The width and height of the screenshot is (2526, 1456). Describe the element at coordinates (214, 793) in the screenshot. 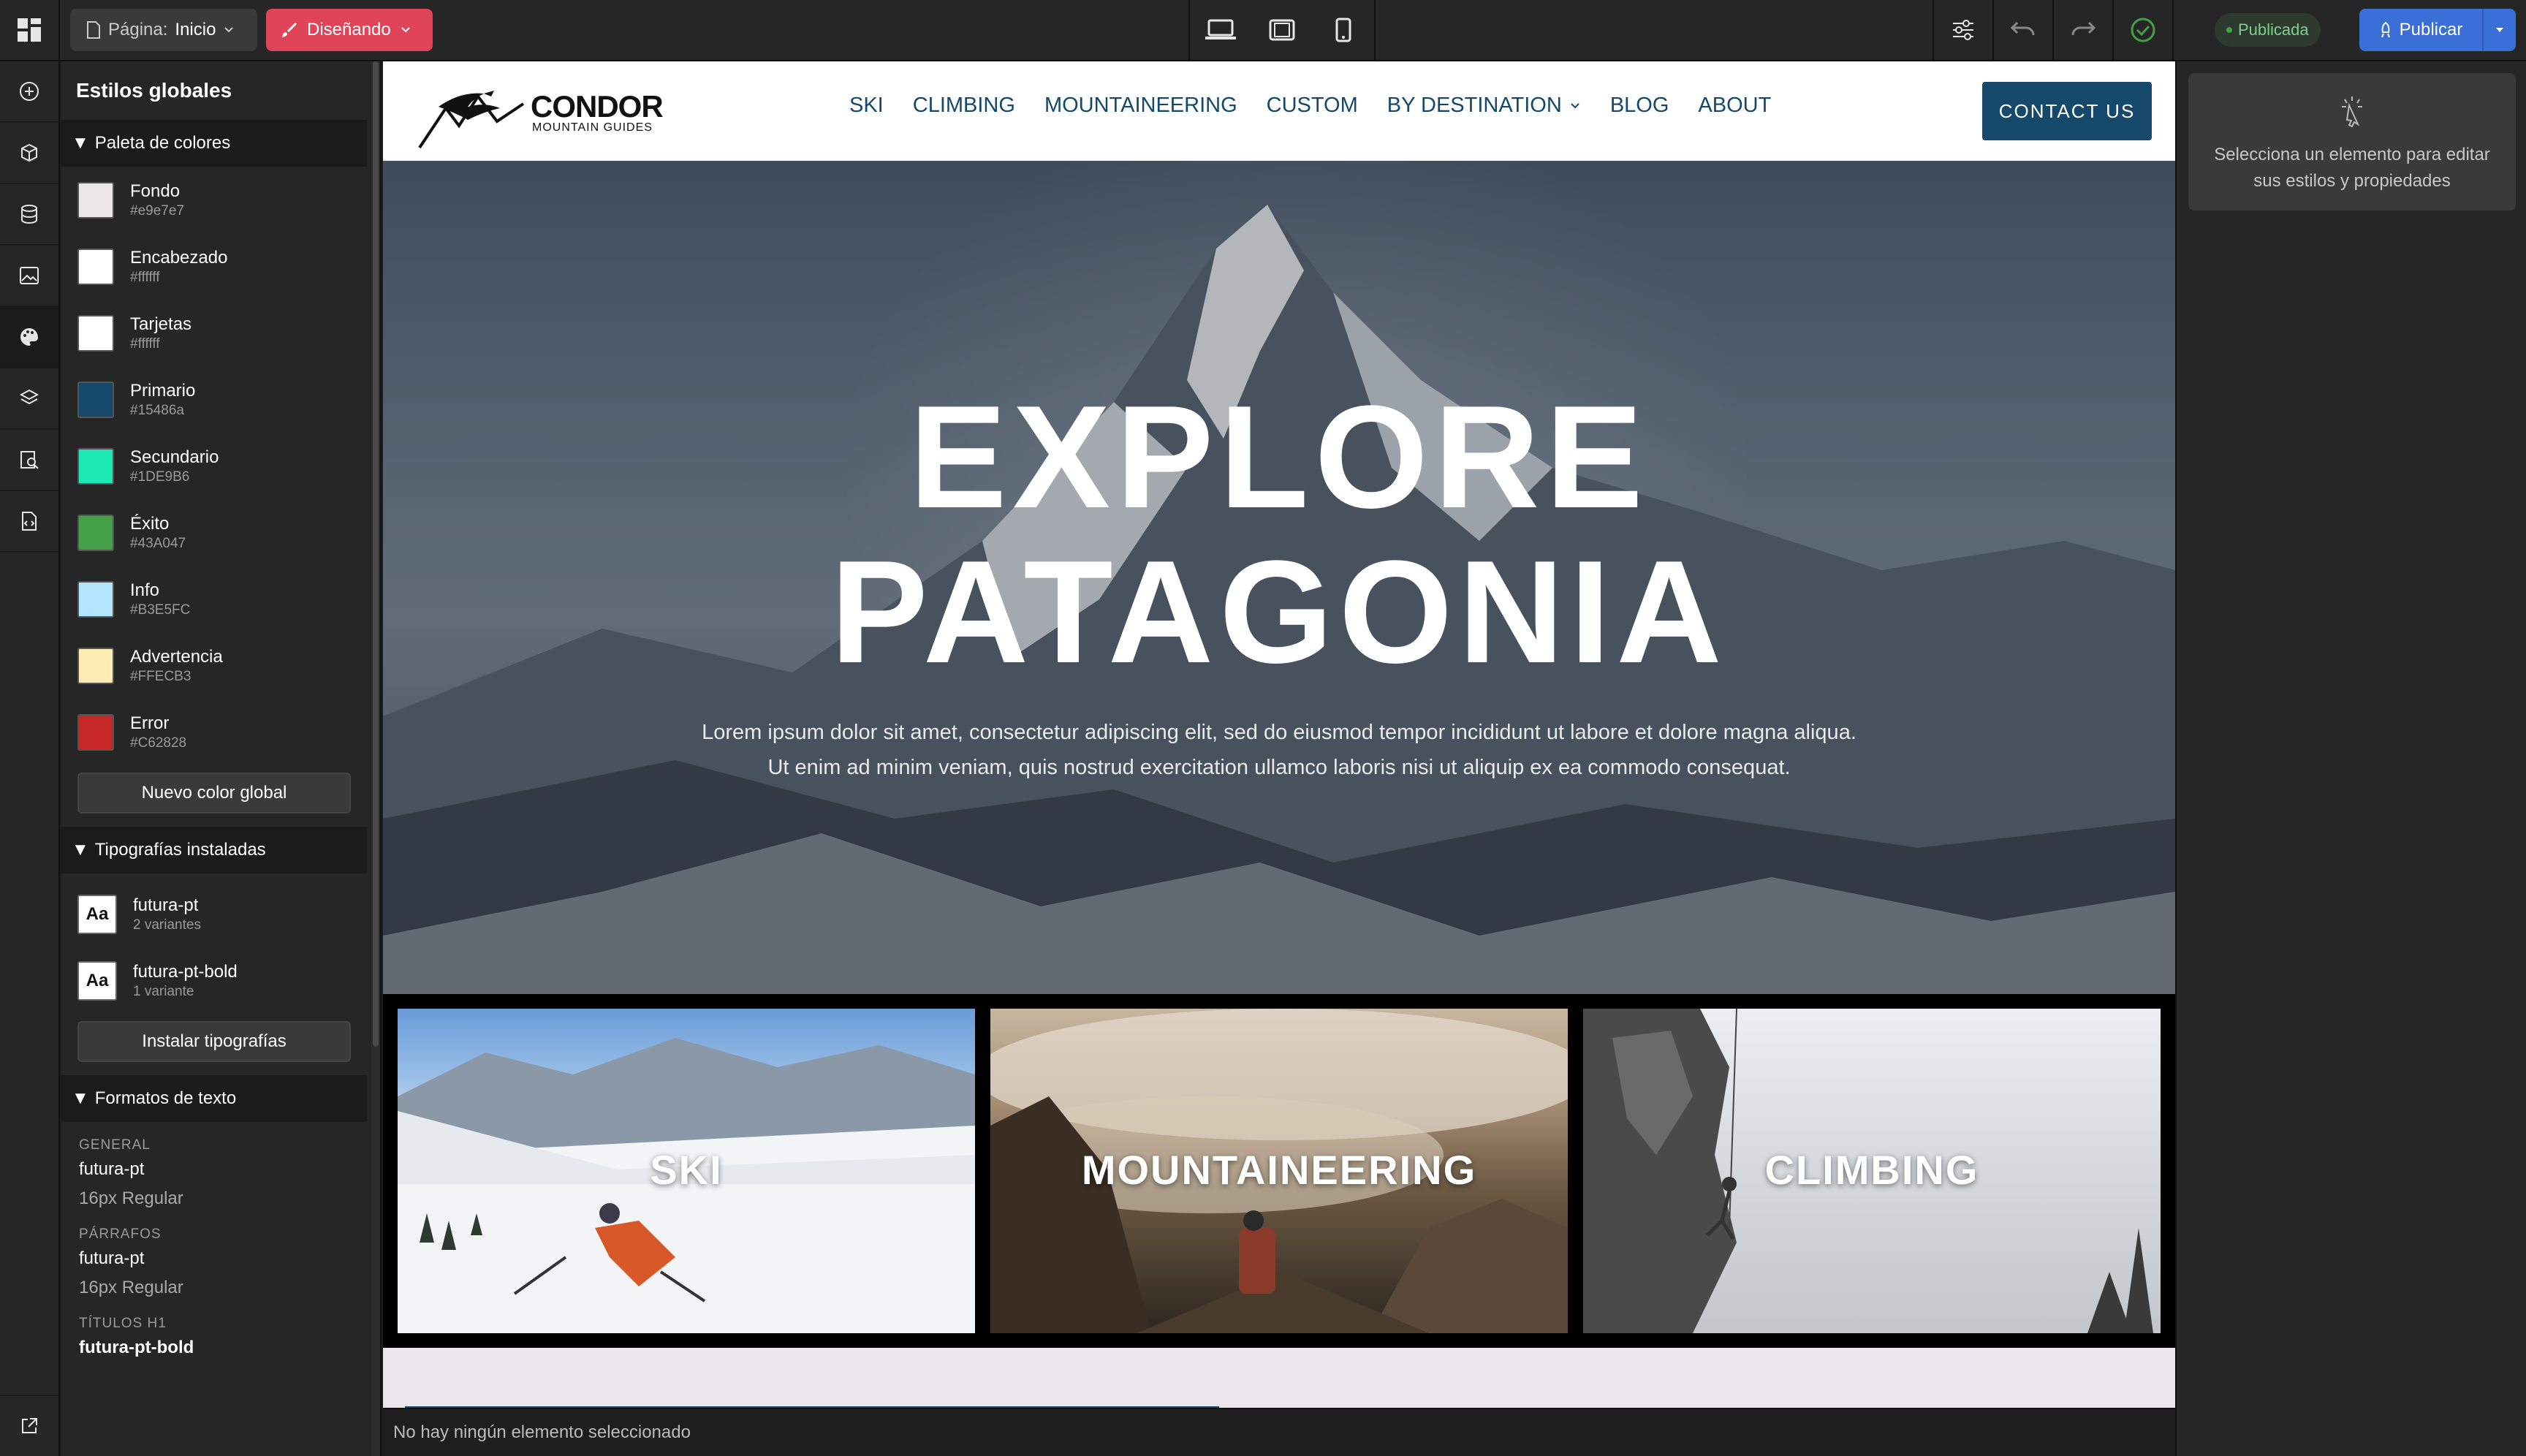

I see `new-global-color-button: Nuevo color global` at that location.